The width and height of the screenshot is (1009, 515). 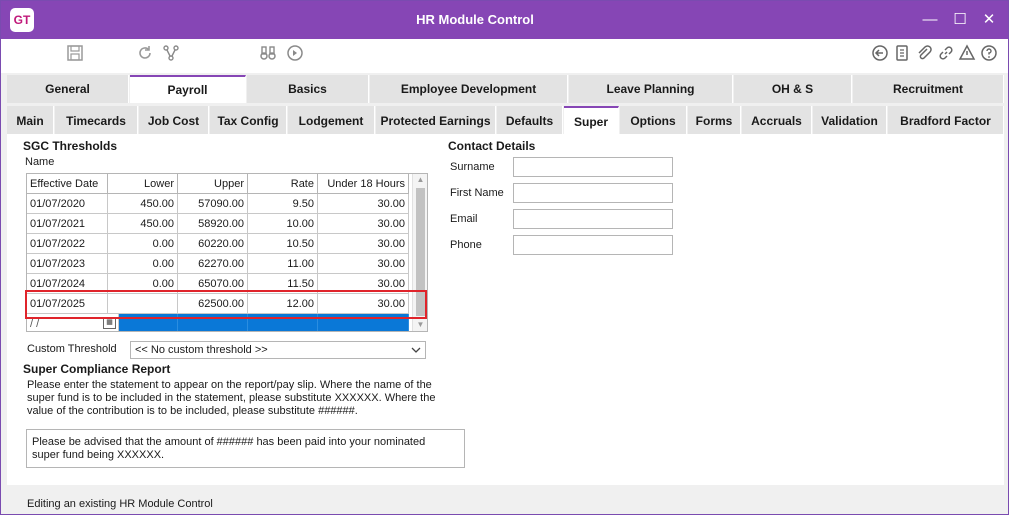 What do you see at coordinates (96, 120) in the screenshot?
I see `tab-timecards: Timecards` at bounding box center [96, 120].